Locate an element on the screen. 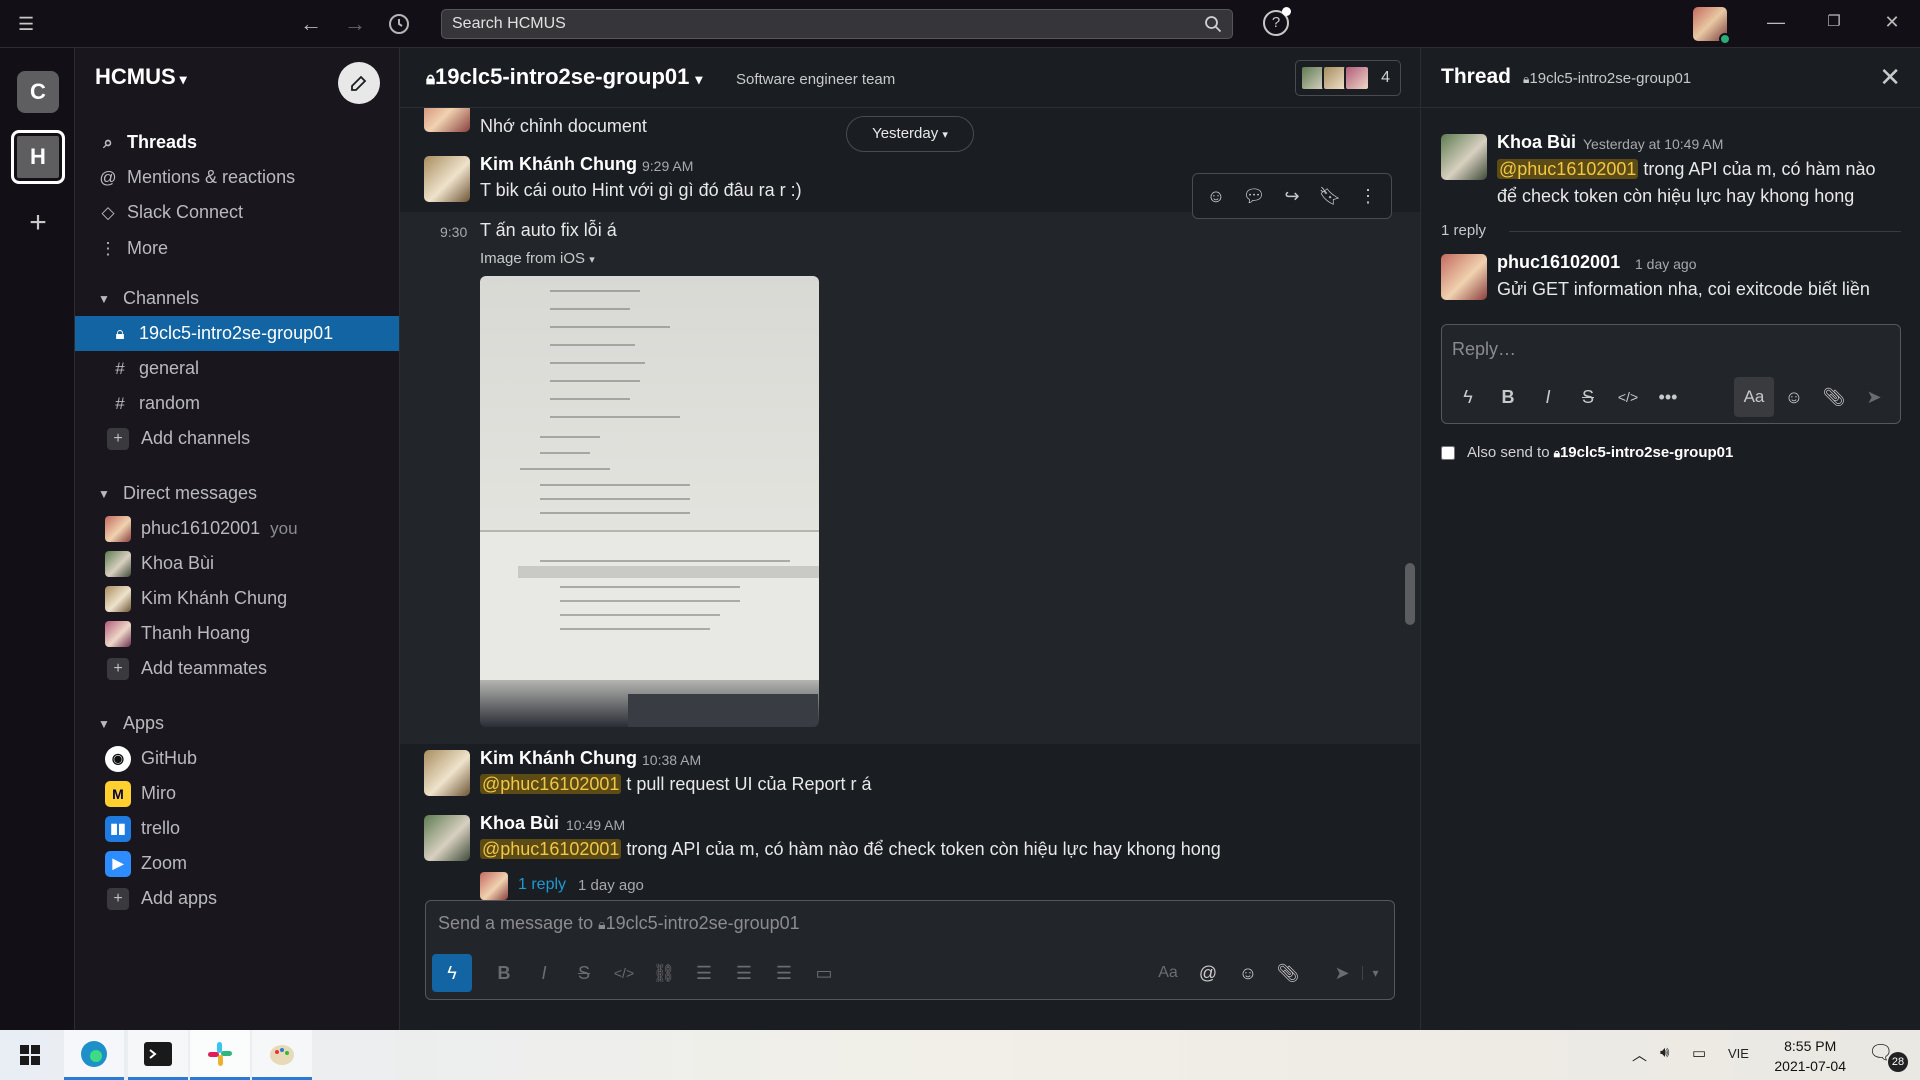 Image resolution: width=1920 pixels, height=1080 pixels. back-arrow-icon: ← is located at coordinates (311, 24).